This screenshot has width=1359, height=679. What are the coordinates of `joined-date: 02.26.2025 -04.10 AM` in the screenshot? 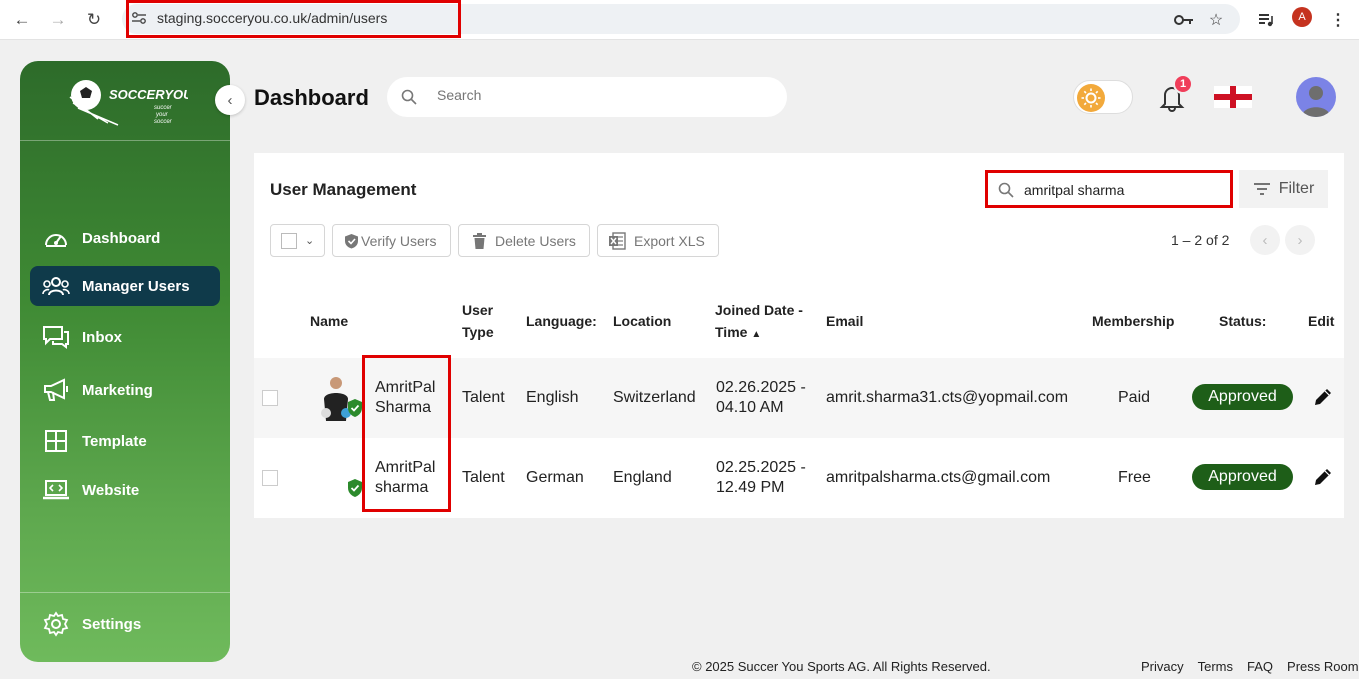 It's located at (761, 397).